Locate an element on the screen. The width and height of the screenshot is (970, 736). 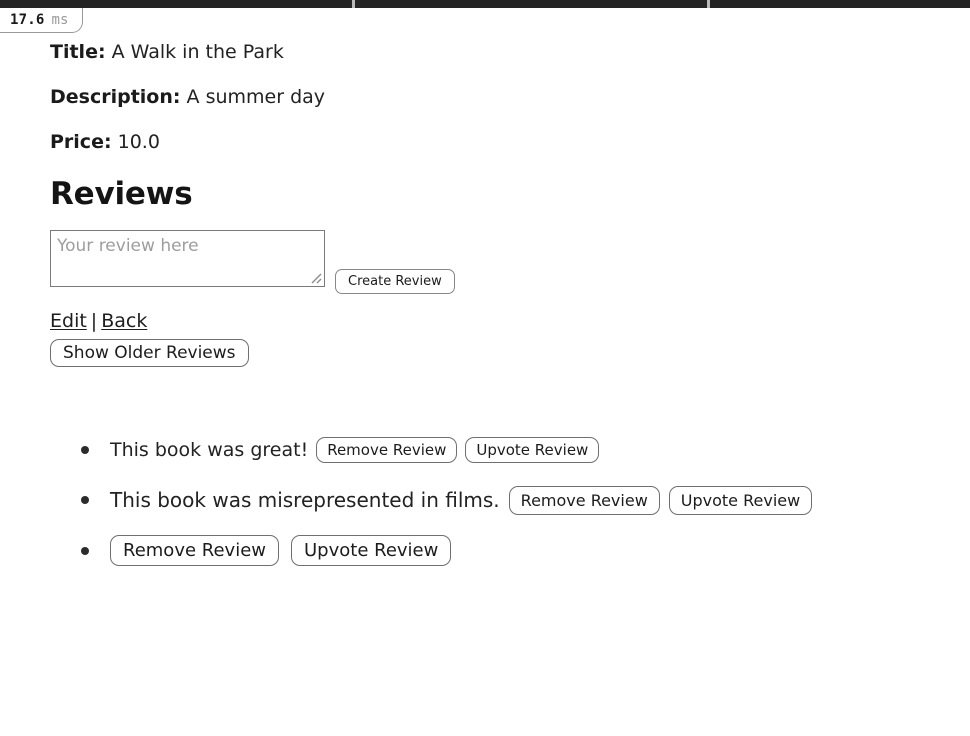
book-title-field: Title: A Walk in the Park is located at coordinates (500, 52).